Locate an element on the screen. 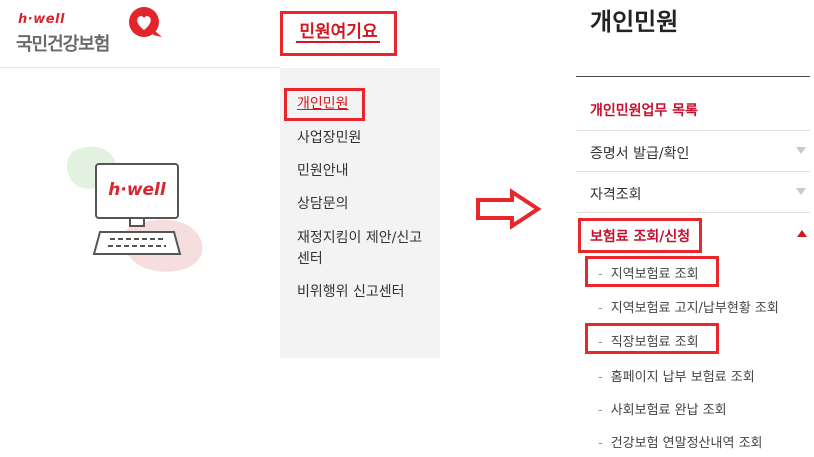  menu-title: 민원여기요 is located at coordinates (338, 33).